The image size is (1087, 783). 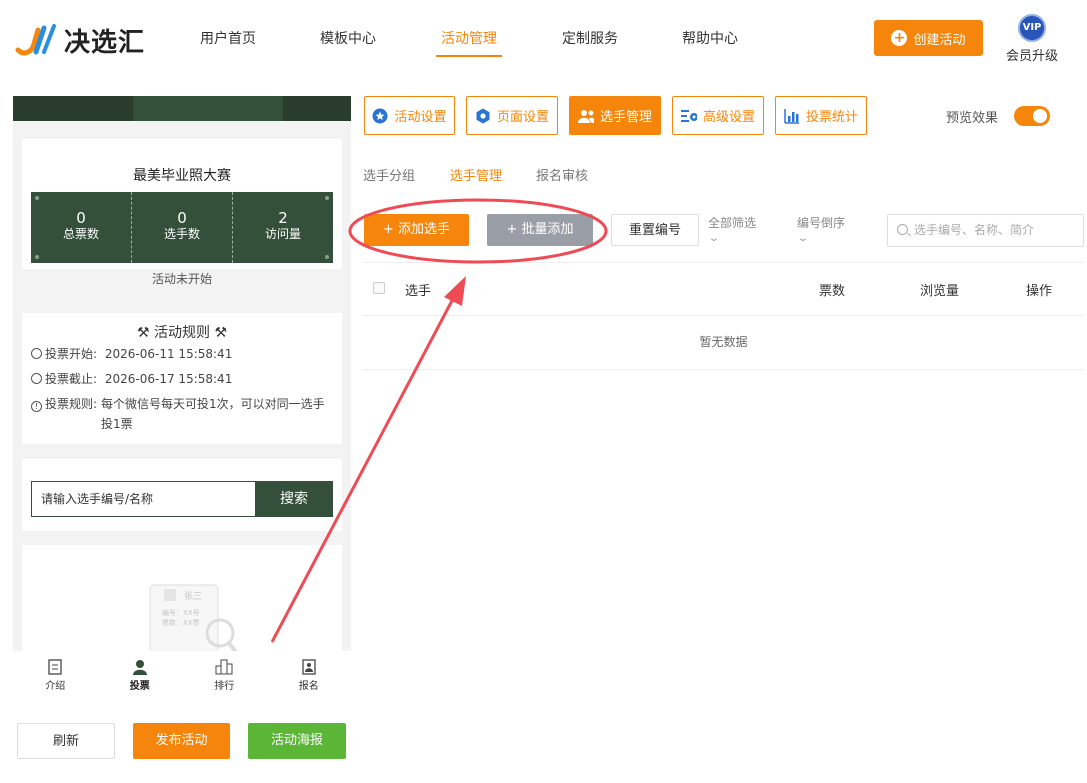 I want to click on search-card: 请输入选手编号/名称 搜索, so click(x=182, y=495).